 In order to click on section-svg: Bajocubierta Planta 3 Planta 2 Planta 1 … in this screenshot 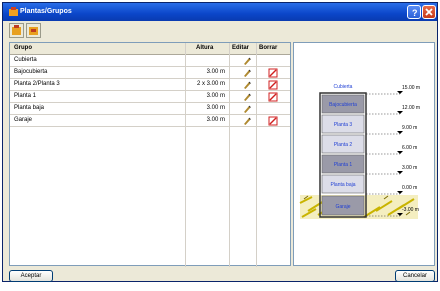, I will do `click(359, 151)`.